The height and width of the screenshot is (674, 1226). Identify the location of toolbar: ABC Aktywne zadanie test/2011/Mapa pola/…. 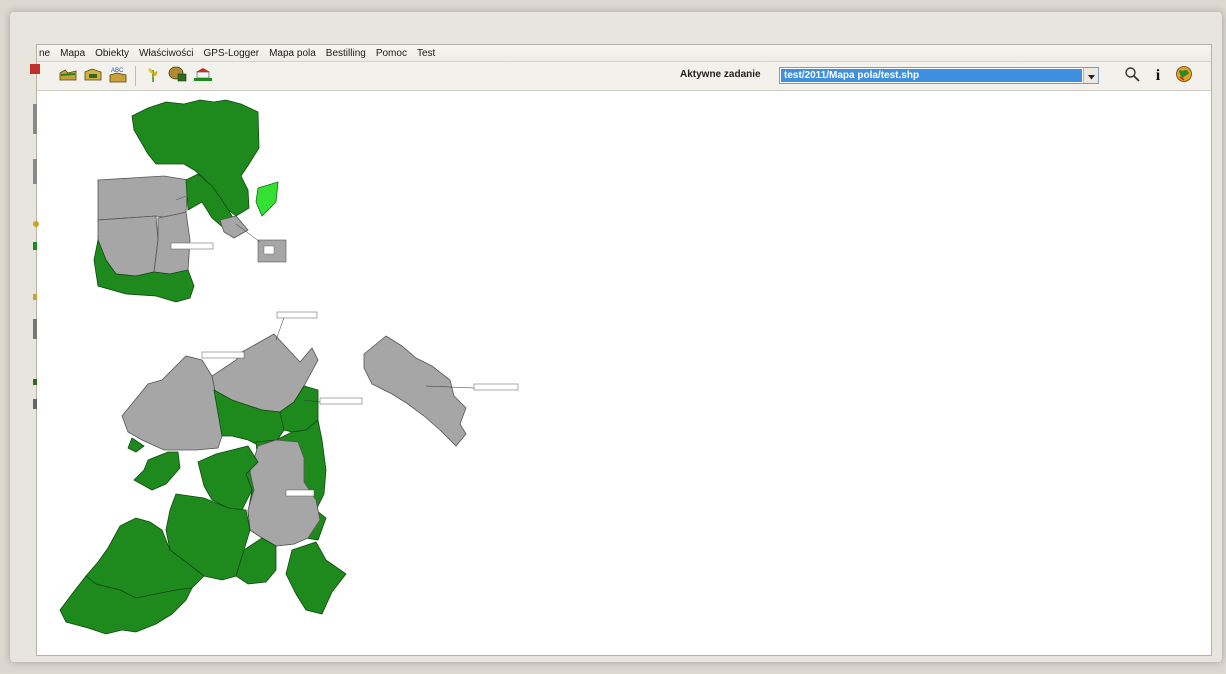
(624, 76).